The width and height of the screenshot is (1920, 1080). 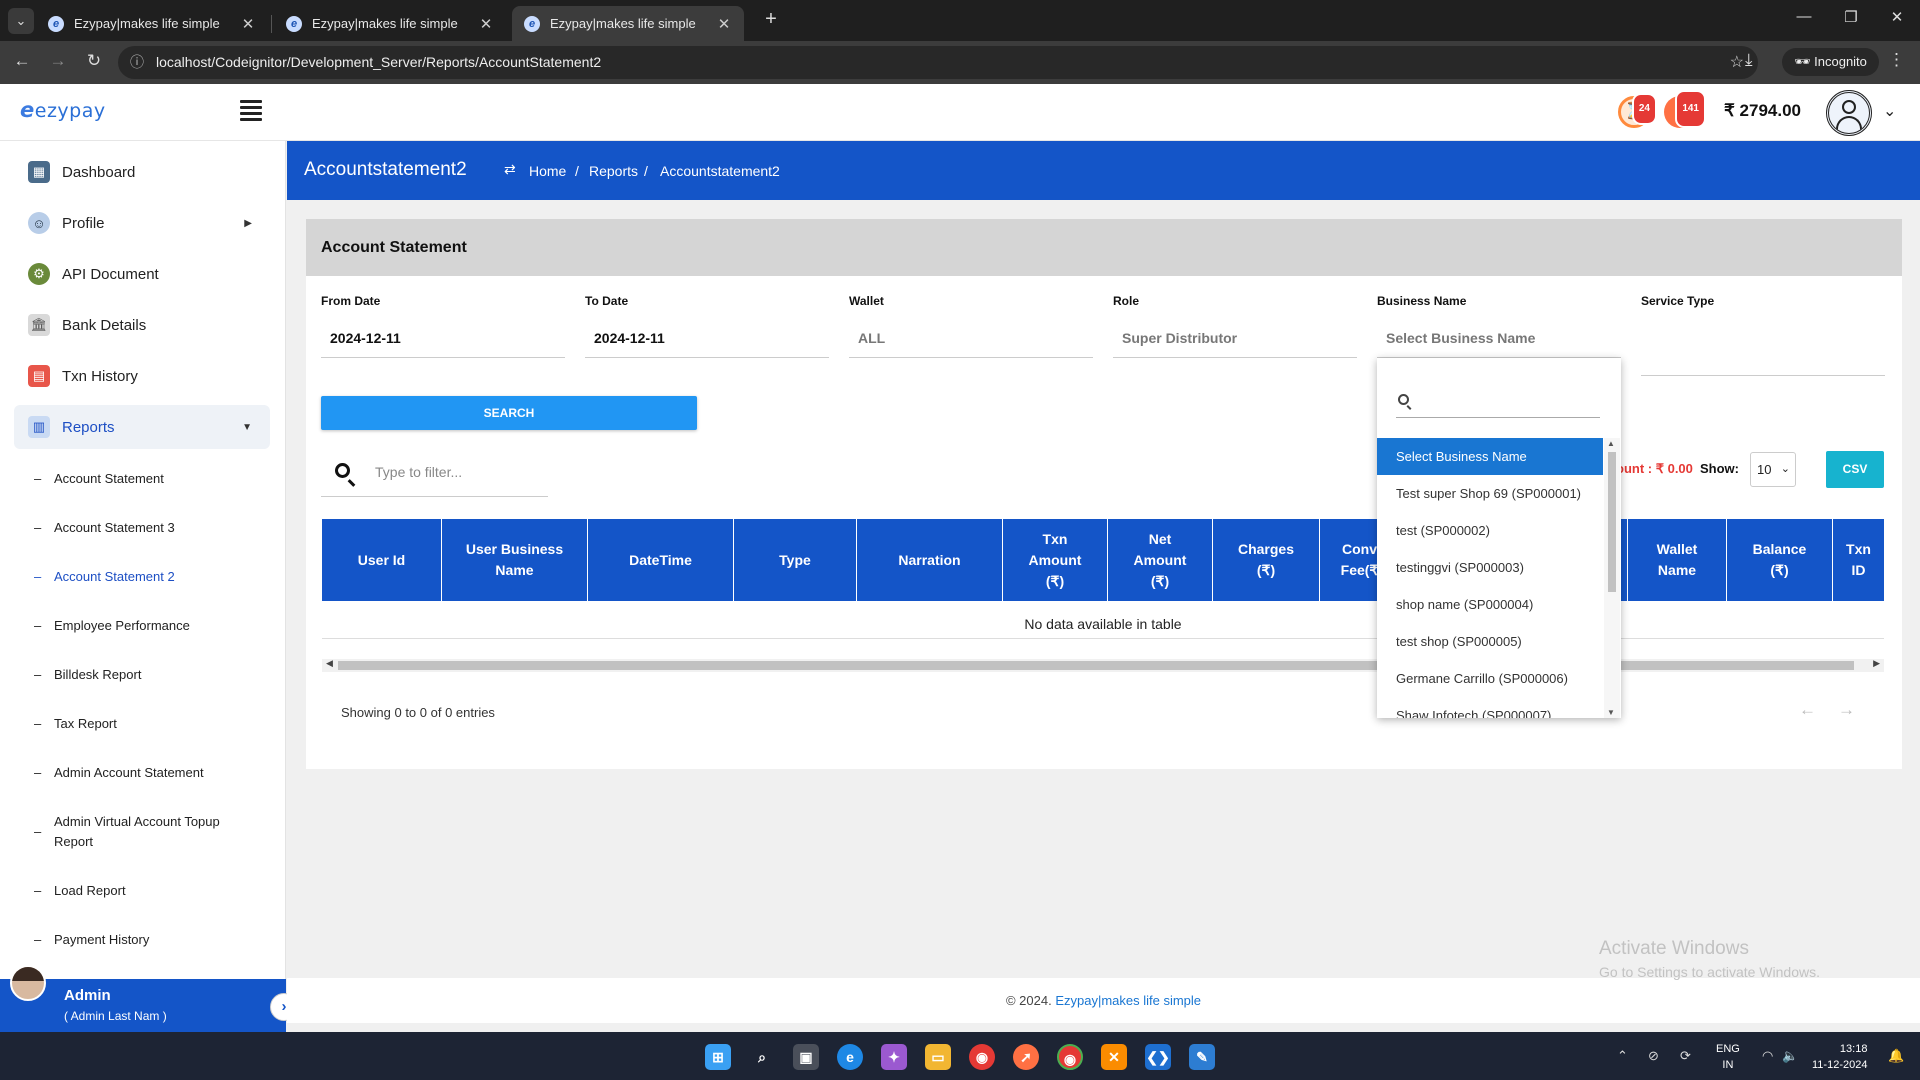 What do you see at coordinates (1839, 1057) in the screenshot?
I see `taskbar-clock: 13:18 11-12-2024` at bounding box center [1839, 1057].